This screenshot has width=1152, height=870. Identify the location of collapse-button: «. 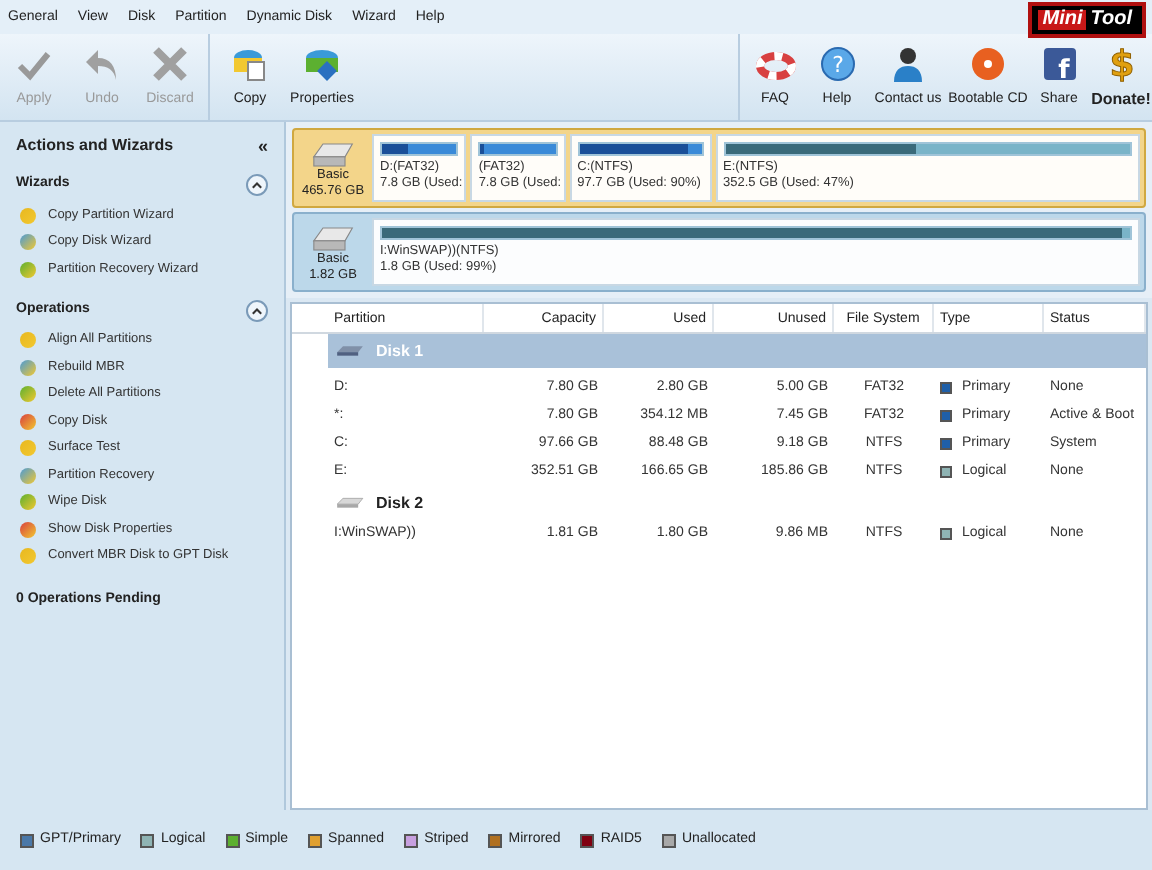
(262, 146).